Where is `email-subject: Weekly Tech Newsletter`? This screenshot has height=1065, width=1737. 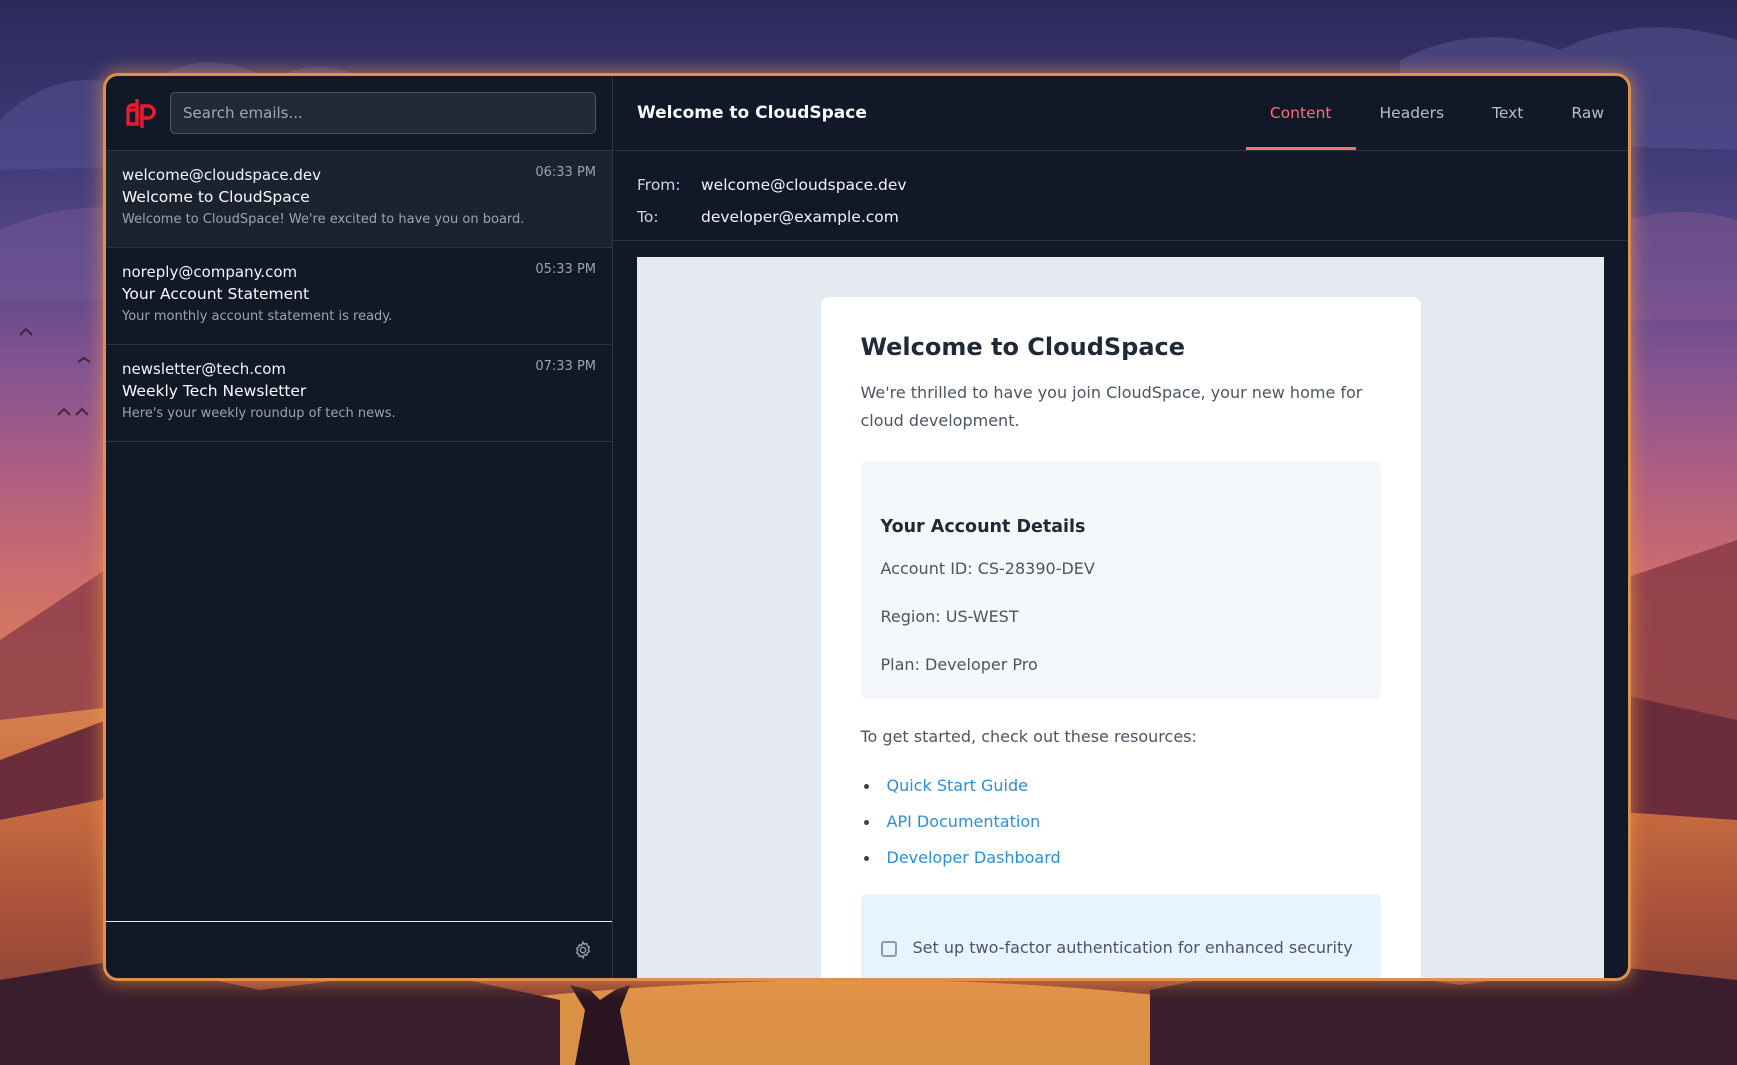
email-subject: Weekly Tech Newsletter is located at coordinates (214, 391).